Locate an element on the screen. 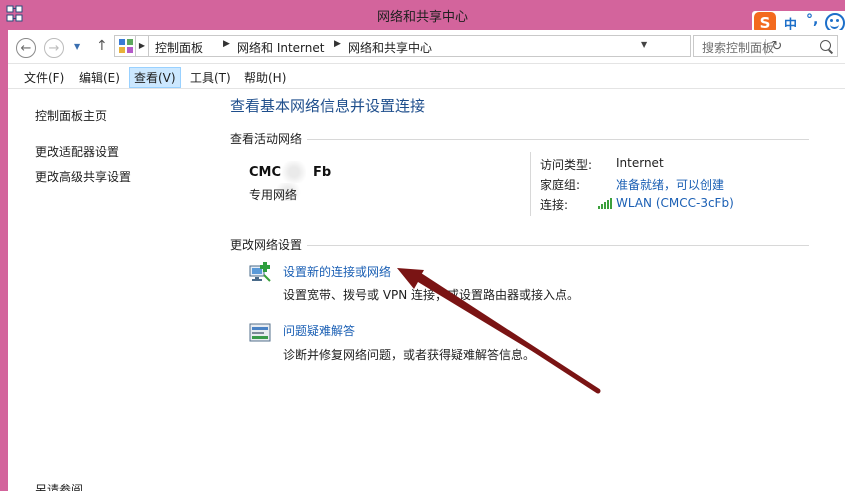 This screenshot has height=491, width=845. homegroup-label: 家庭组: is located at coordinates (560, 185).